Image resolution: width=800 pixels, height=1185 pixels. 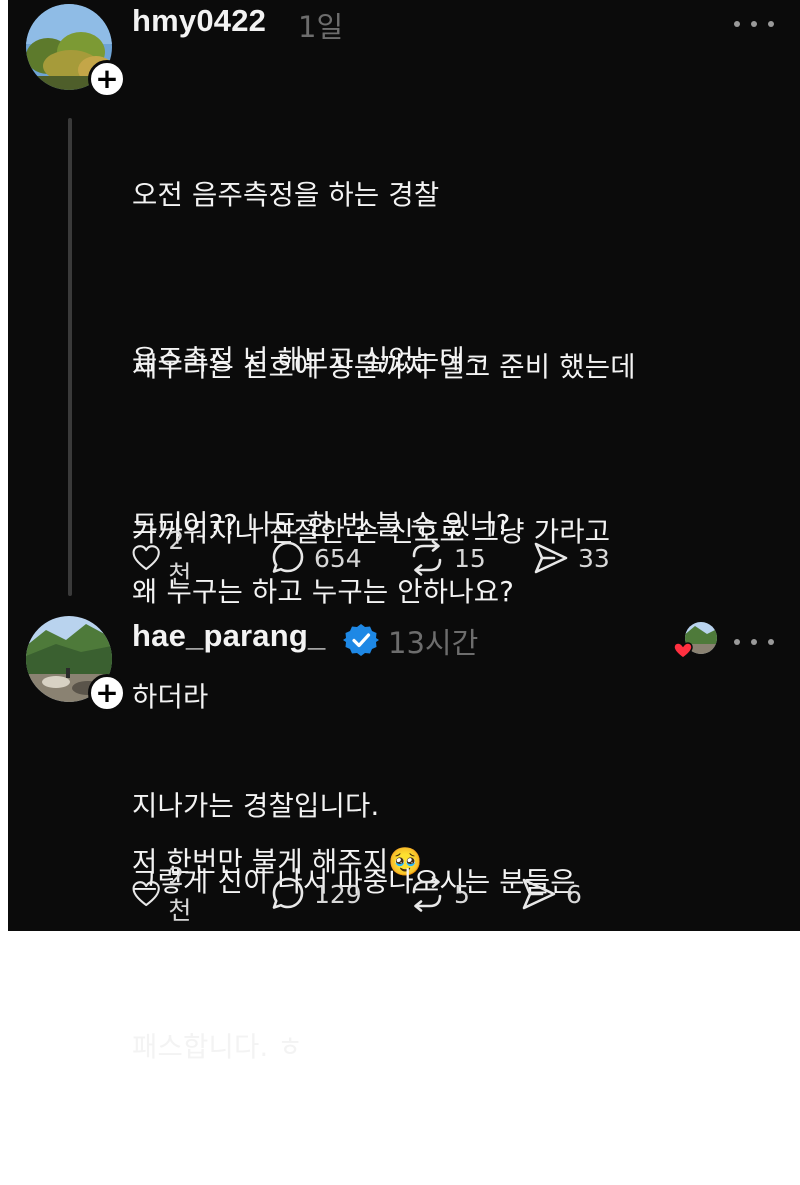 I want to click on timestamp: 1일, so click(x=321, y=27).